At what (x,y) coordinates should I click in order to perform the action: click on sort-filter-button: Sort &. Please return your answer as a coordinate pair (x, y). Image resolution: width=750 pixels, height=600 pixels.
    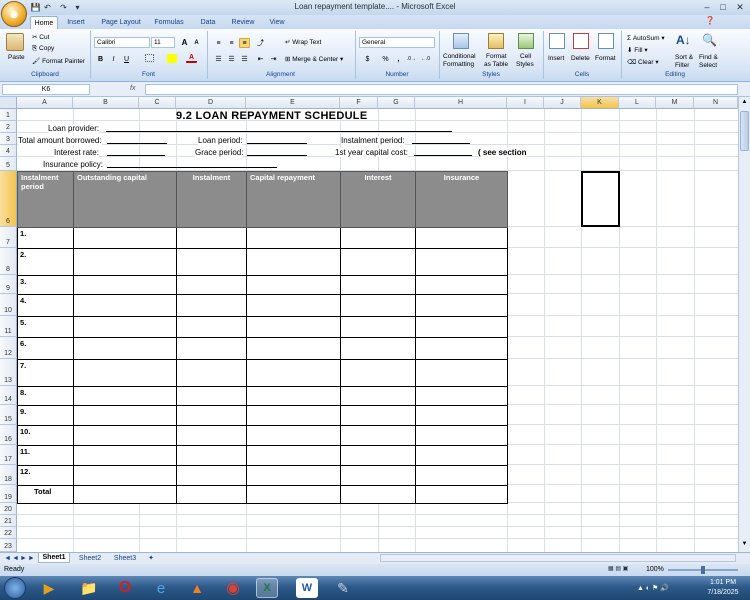
    Looking at the image, I should click on (684, 57).